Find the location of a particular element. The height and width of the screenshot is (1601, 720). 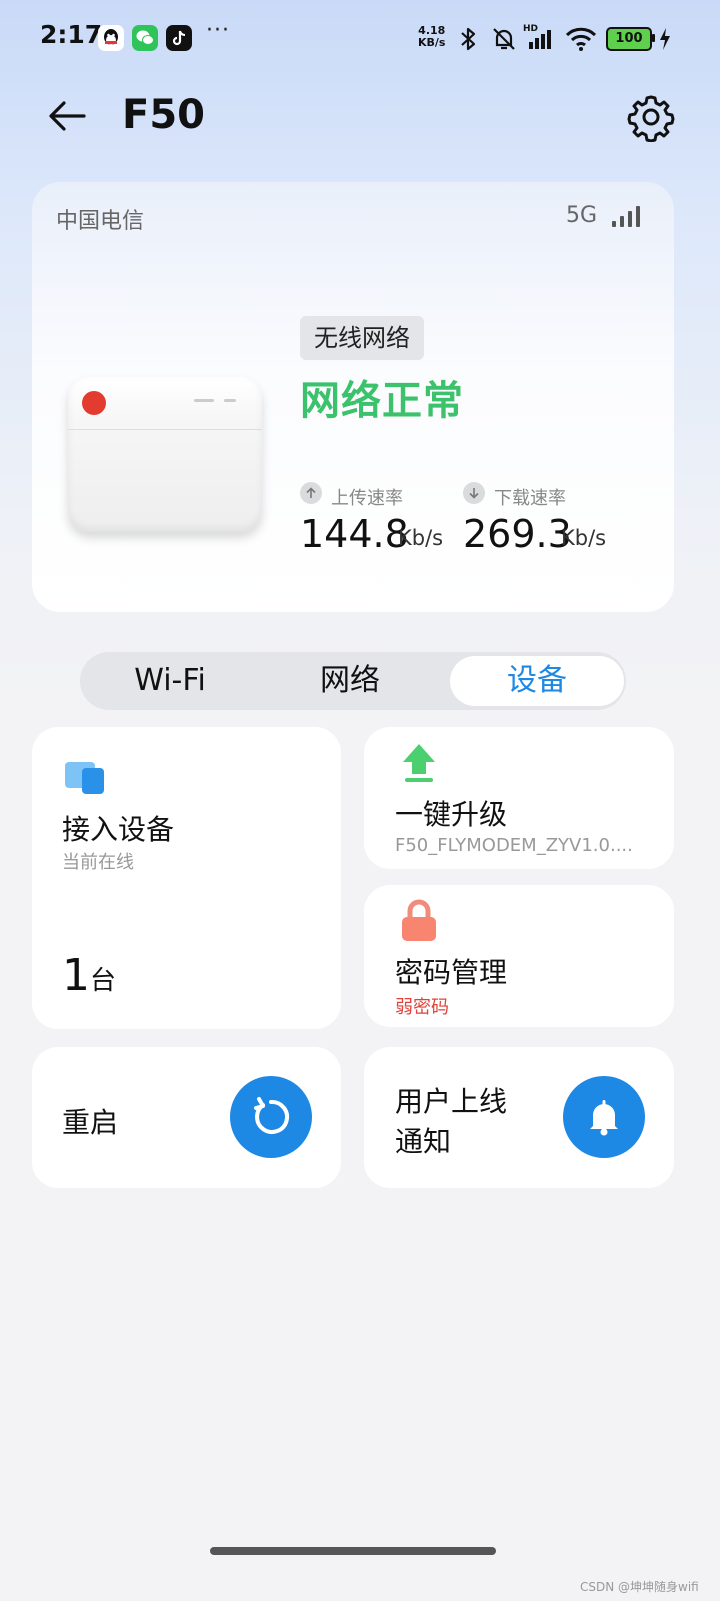

password-management-title: 密码管理 is located at coordinates (451, 972).